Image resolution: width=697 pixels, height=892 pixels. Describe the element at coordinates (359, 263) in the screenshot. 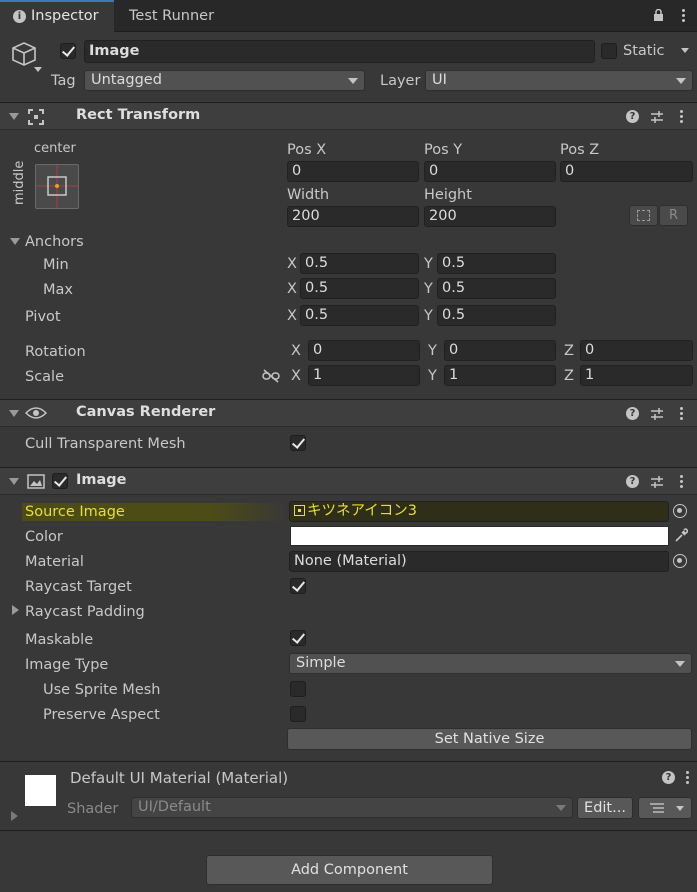

I see `min-x-field: 0.5` at that location.